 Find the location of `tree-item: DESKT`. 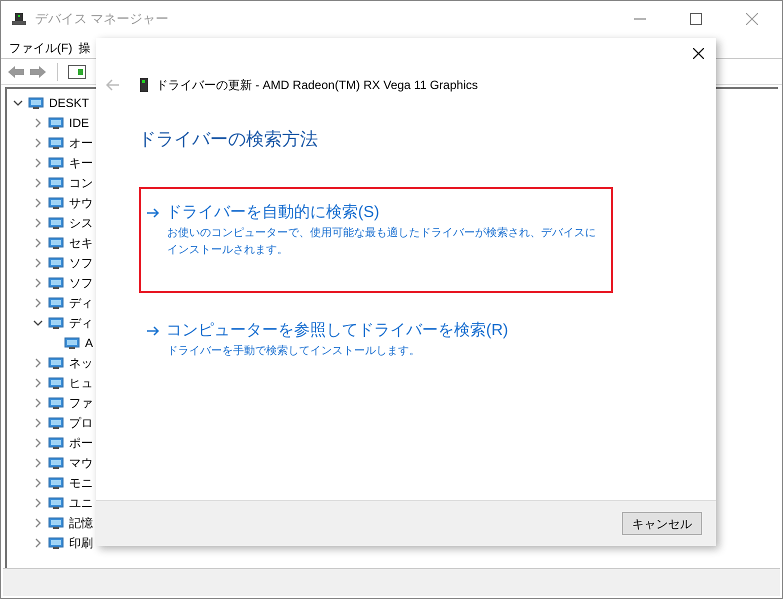

tree-item: DESKT is located at coordinates (69, 103).